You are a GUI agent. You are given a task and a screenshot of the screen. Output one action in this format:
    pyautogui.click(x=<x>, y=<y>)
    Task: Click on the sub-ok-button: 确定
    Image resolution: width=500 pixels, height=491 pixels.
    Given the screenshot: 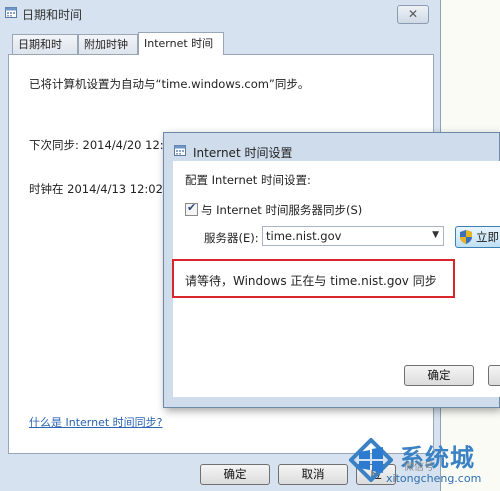 What is the action you would take?
    pyautogui.click(x=439, y=375)
    